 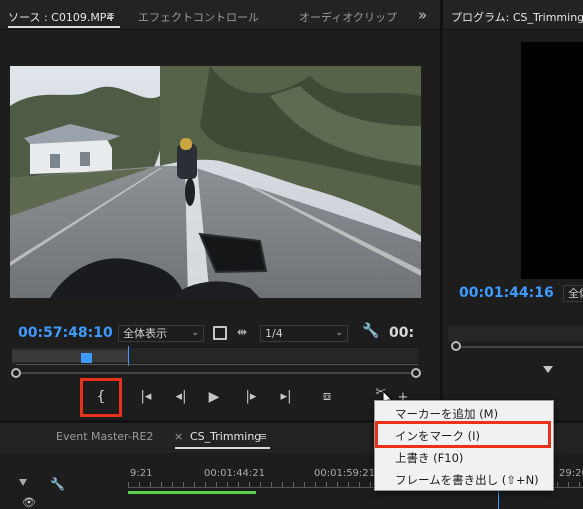 I want to click on source-zoom-select-value: 全体表示, so click(x=145, y=333).